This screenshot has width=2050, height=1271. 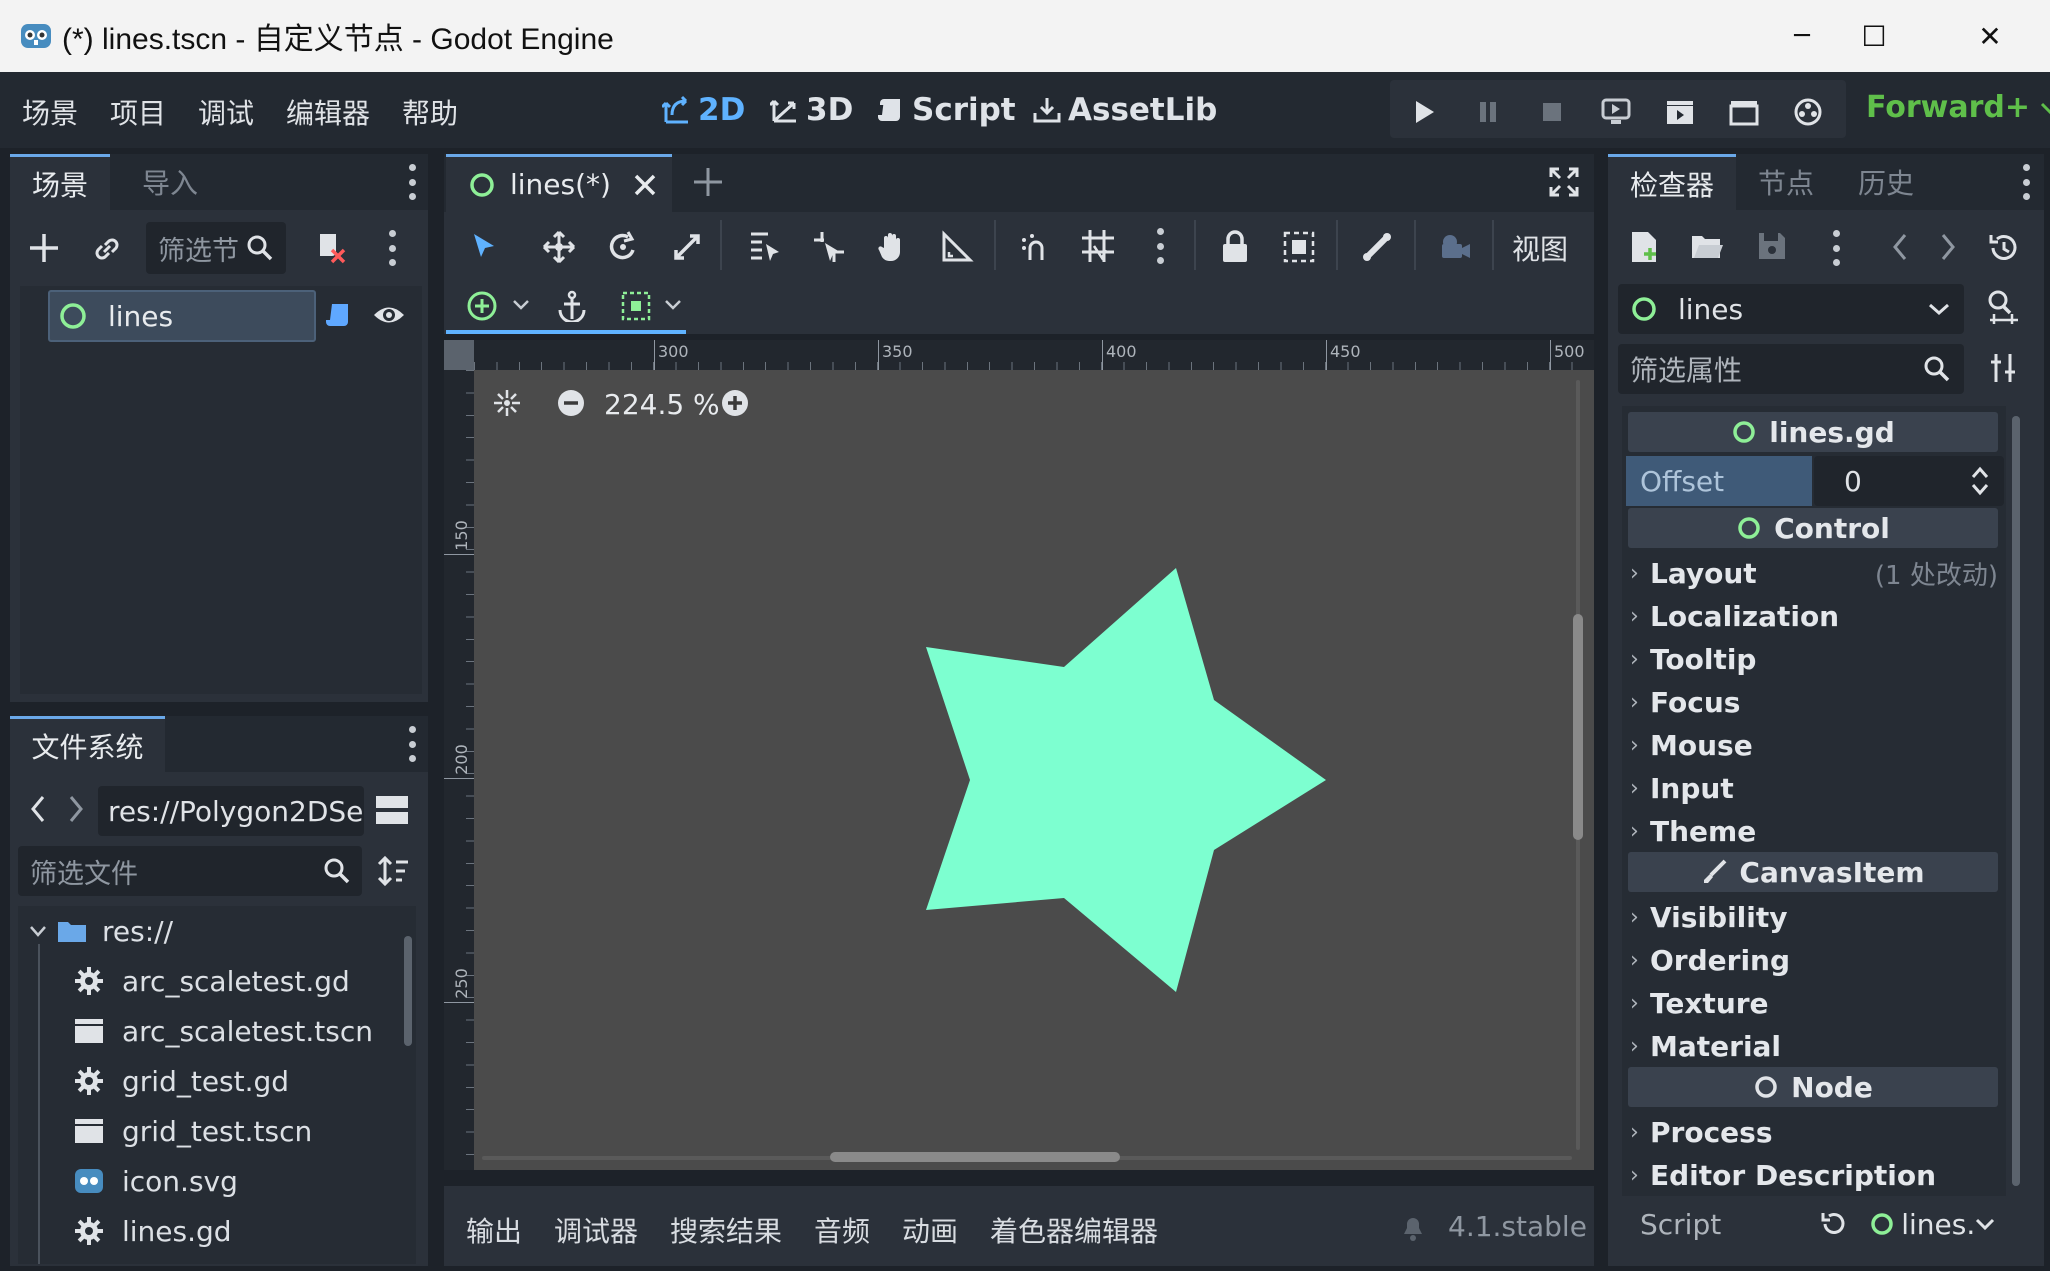 What do you see at coordinates (76, 809) in the screenshot?
I see `chevron-right-icon` at bounding box center [76, 809].